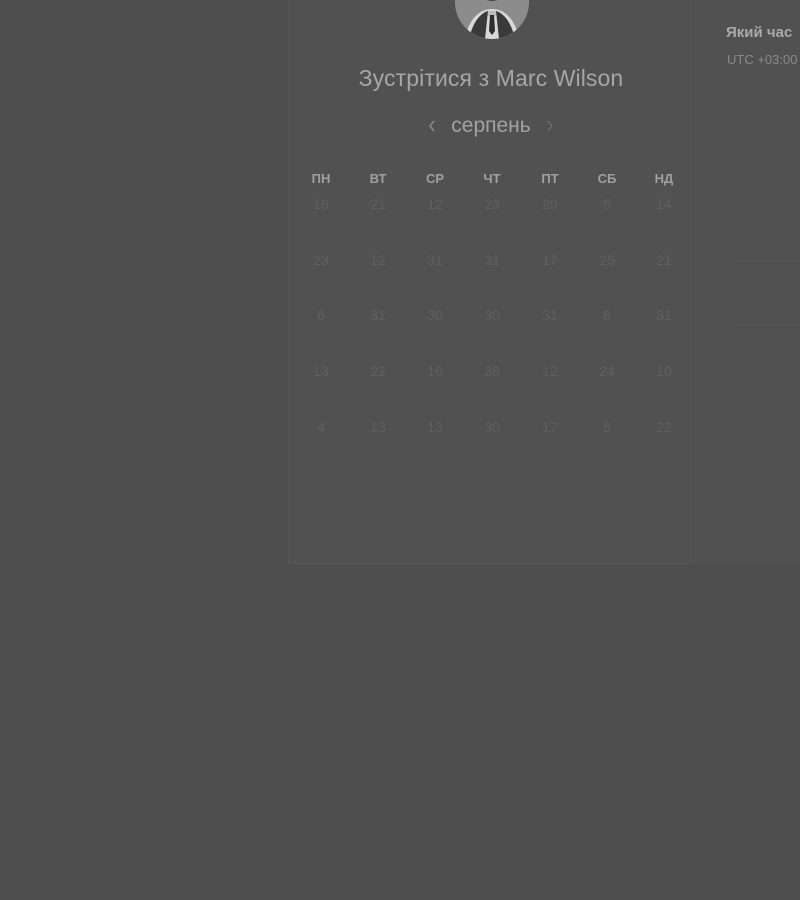 The width and height of the screenshot is (800, 900). Describe the element at coordinates (321, 427) in the screenshot. I see `calendar-day: 4` at that location.